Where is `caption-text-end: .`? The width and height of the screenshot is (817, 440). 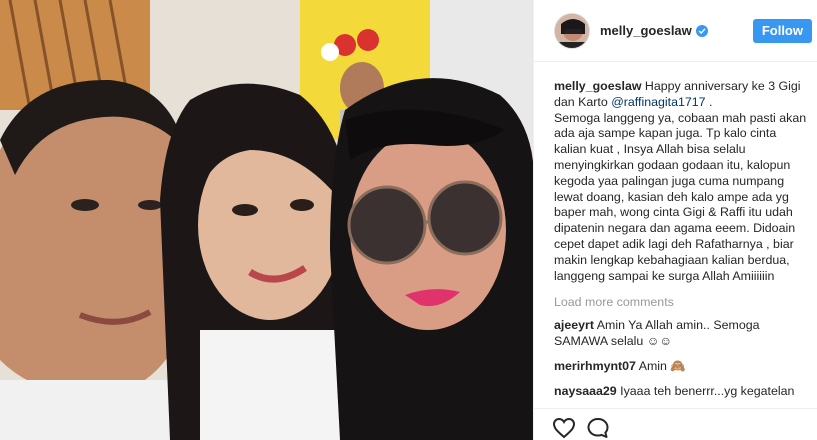 caption-text-end: . is located at coordinates (709, 101).